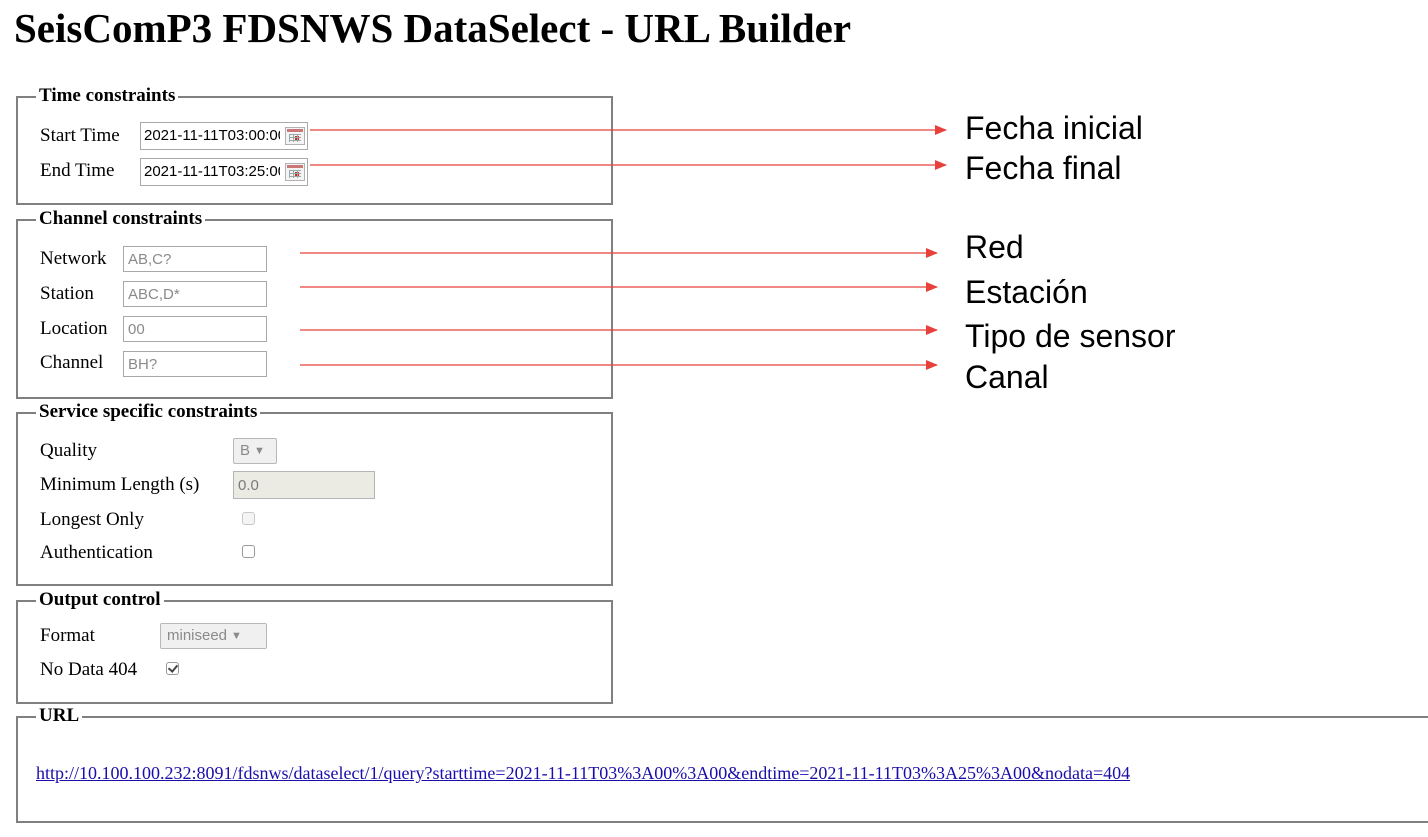 This screenshot has height=837, width=1428. What do you see at coordinates (623, 247) in the screenshot?
I see `annotation-arrows` at bounding box center [623, 247].